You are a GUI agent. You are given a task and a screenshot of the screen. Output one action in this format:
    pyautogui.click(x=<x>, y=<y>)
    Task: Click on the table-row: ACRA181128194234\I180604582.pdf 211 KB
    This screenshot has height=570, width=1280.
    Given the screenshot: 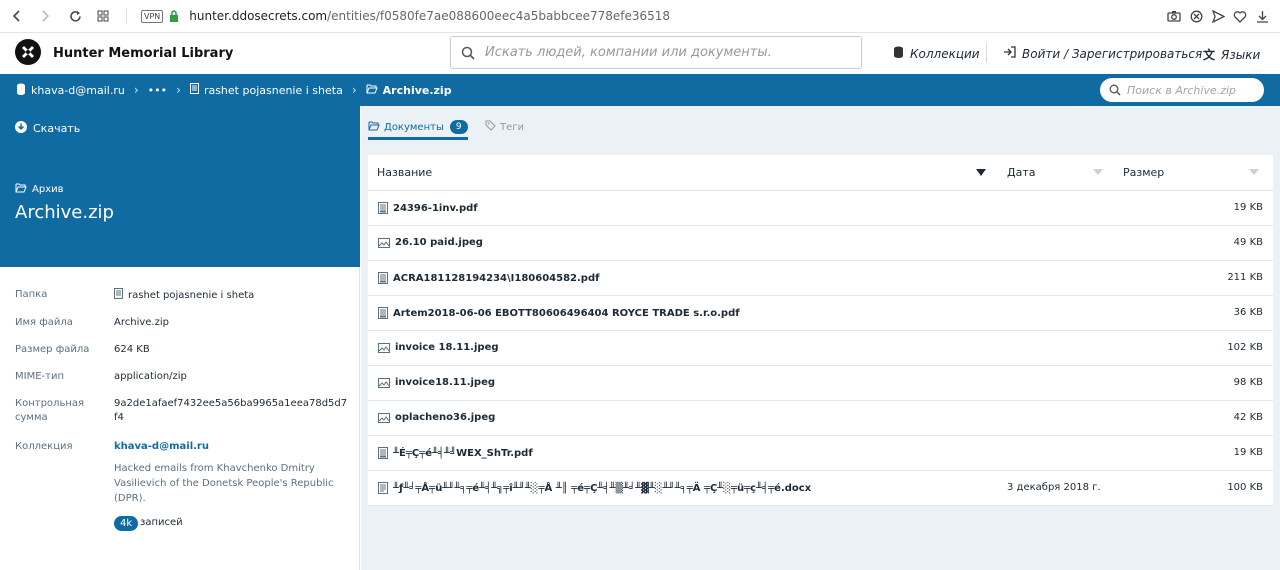 What is the action you would take?
    pyautogui.click(x=820, y=278)
    